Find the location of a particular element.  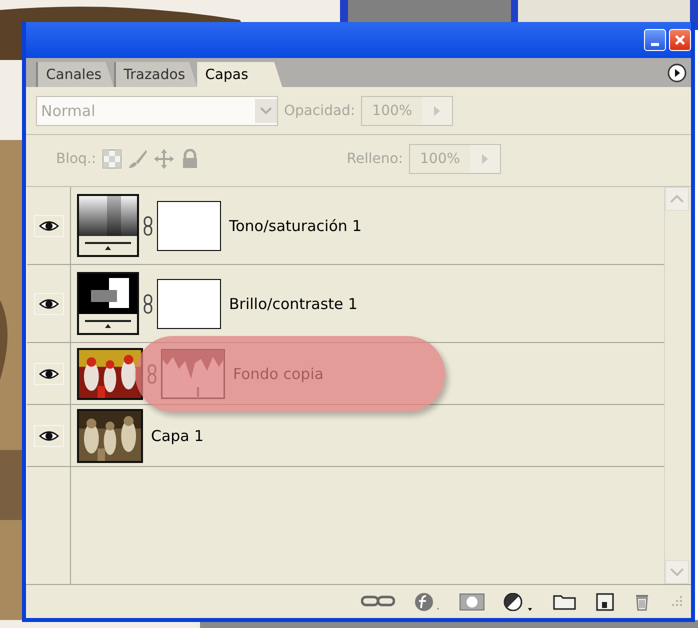

new-layer-icon is located at coordinates (605, 601).